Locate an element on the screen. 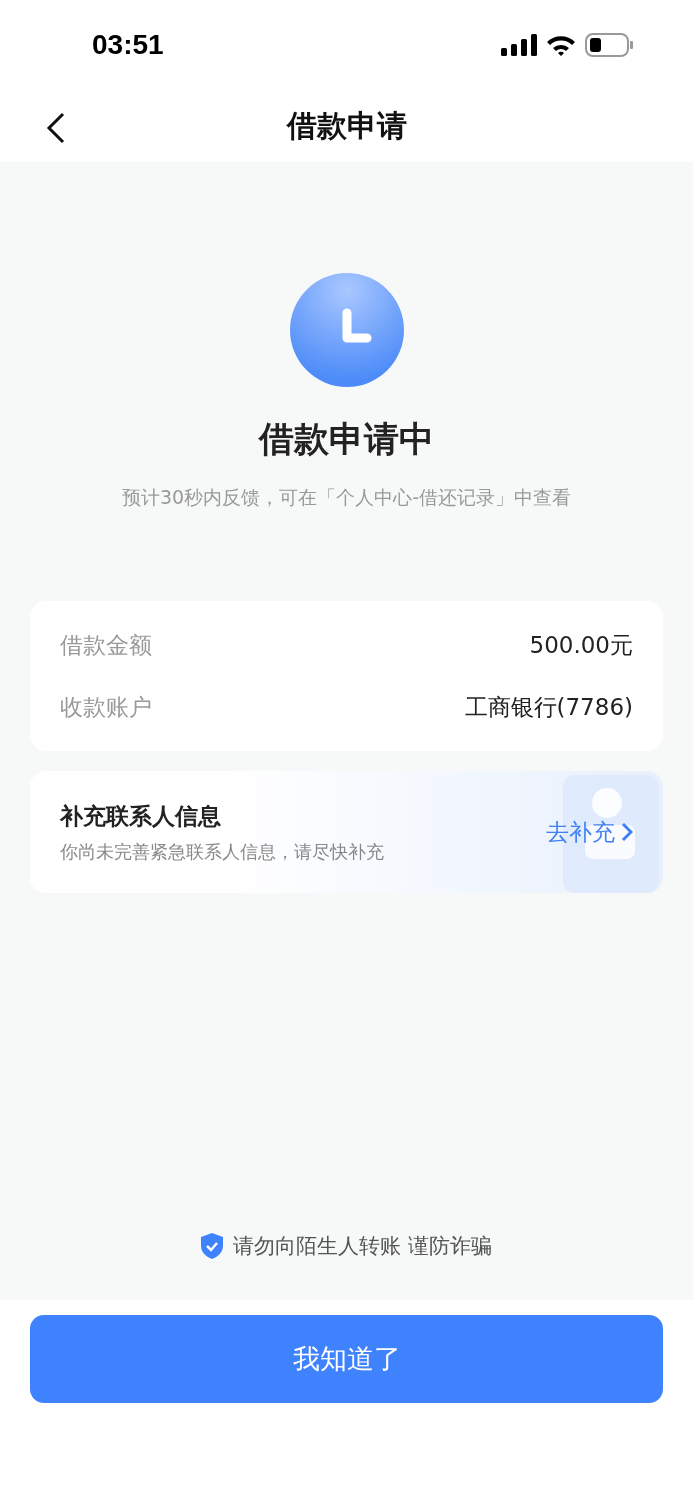 The height and width of the screenshot is (1500, 693). status-subtitle: 预计30秒内反馈，可在「个人中心-借还记录」中查看 is located at coordinates (346, 497).